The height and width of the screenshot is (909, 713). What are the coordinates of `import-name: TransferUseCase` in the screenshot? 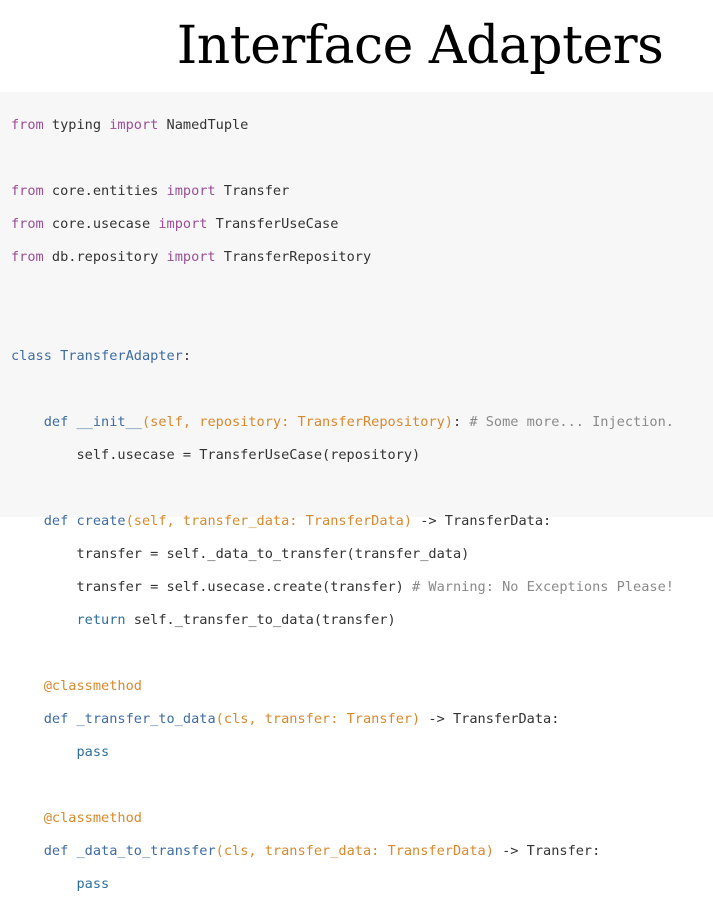 It's located at (273, 223).